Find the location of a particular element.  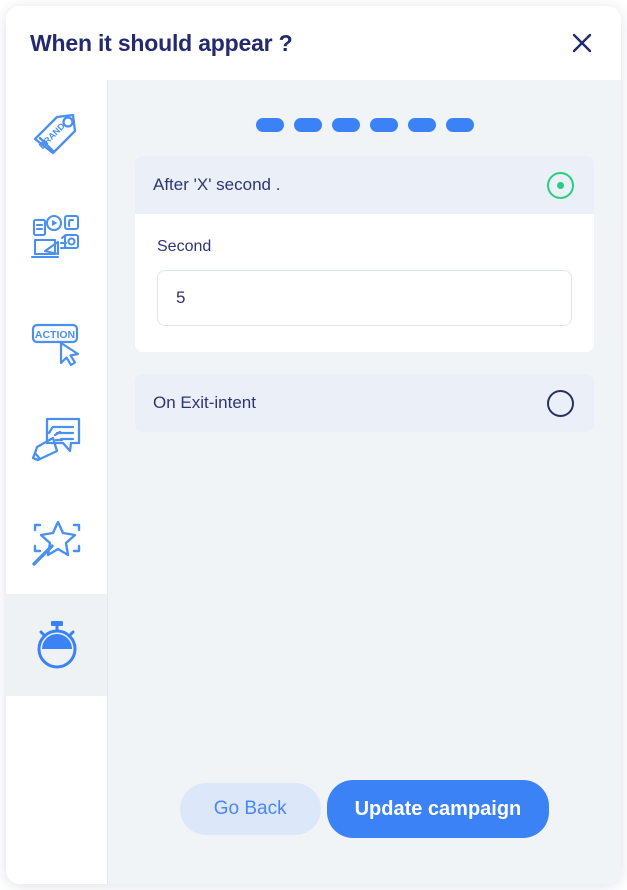

option-on-exit-intent-header: On Exit-intent is located at coordinates (364, 403).